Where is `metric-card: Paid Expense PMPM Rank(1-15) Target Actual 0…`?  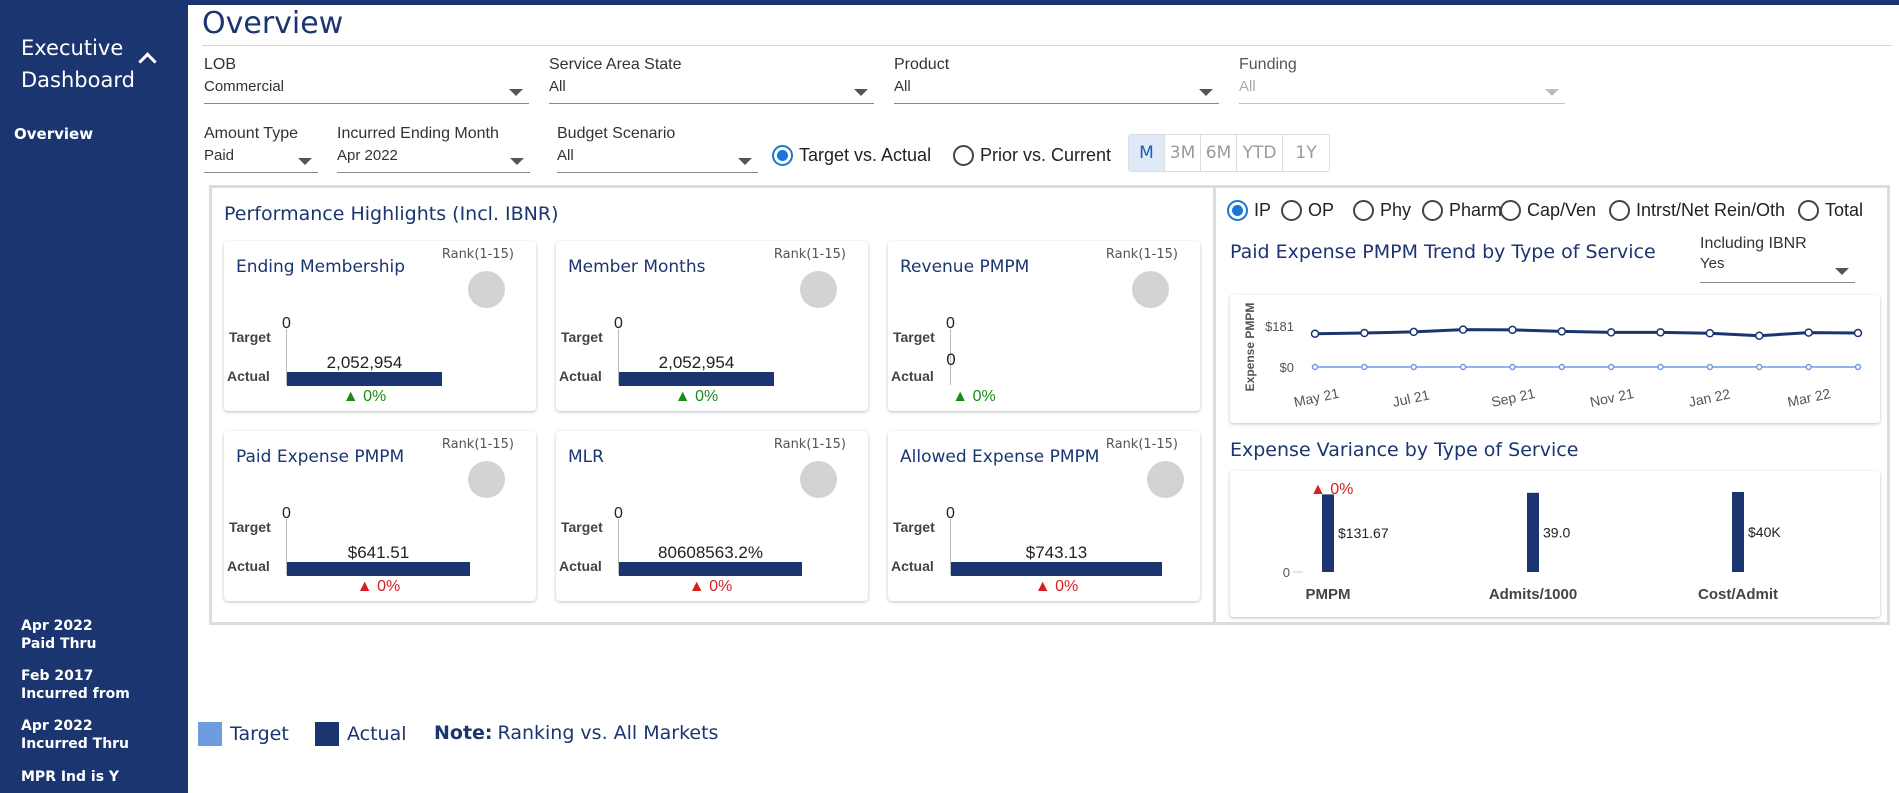 metric-card: Paid Expense PMPM Rank(1-15) Target Actual 0… is located at coordinates (380, 516).